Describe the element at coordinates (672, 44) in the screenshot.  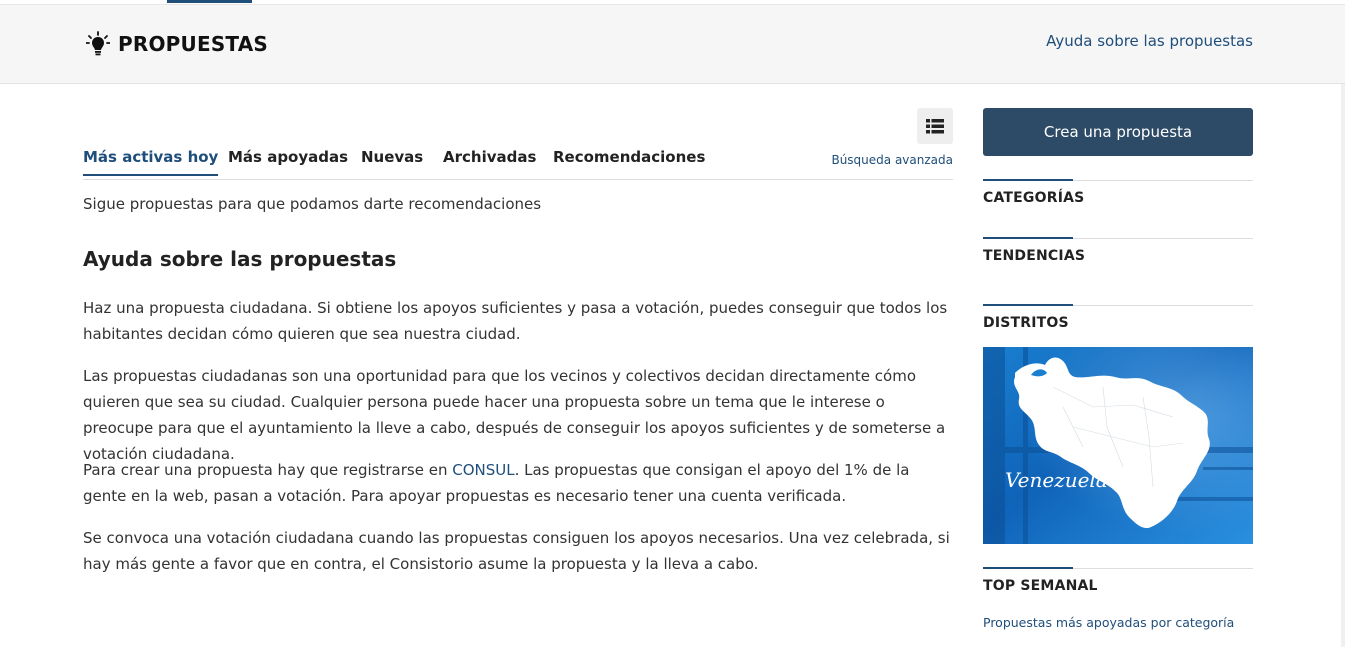
I see `page-header: PROPUESTAS Ayuda sobre las propuestas` at that location.